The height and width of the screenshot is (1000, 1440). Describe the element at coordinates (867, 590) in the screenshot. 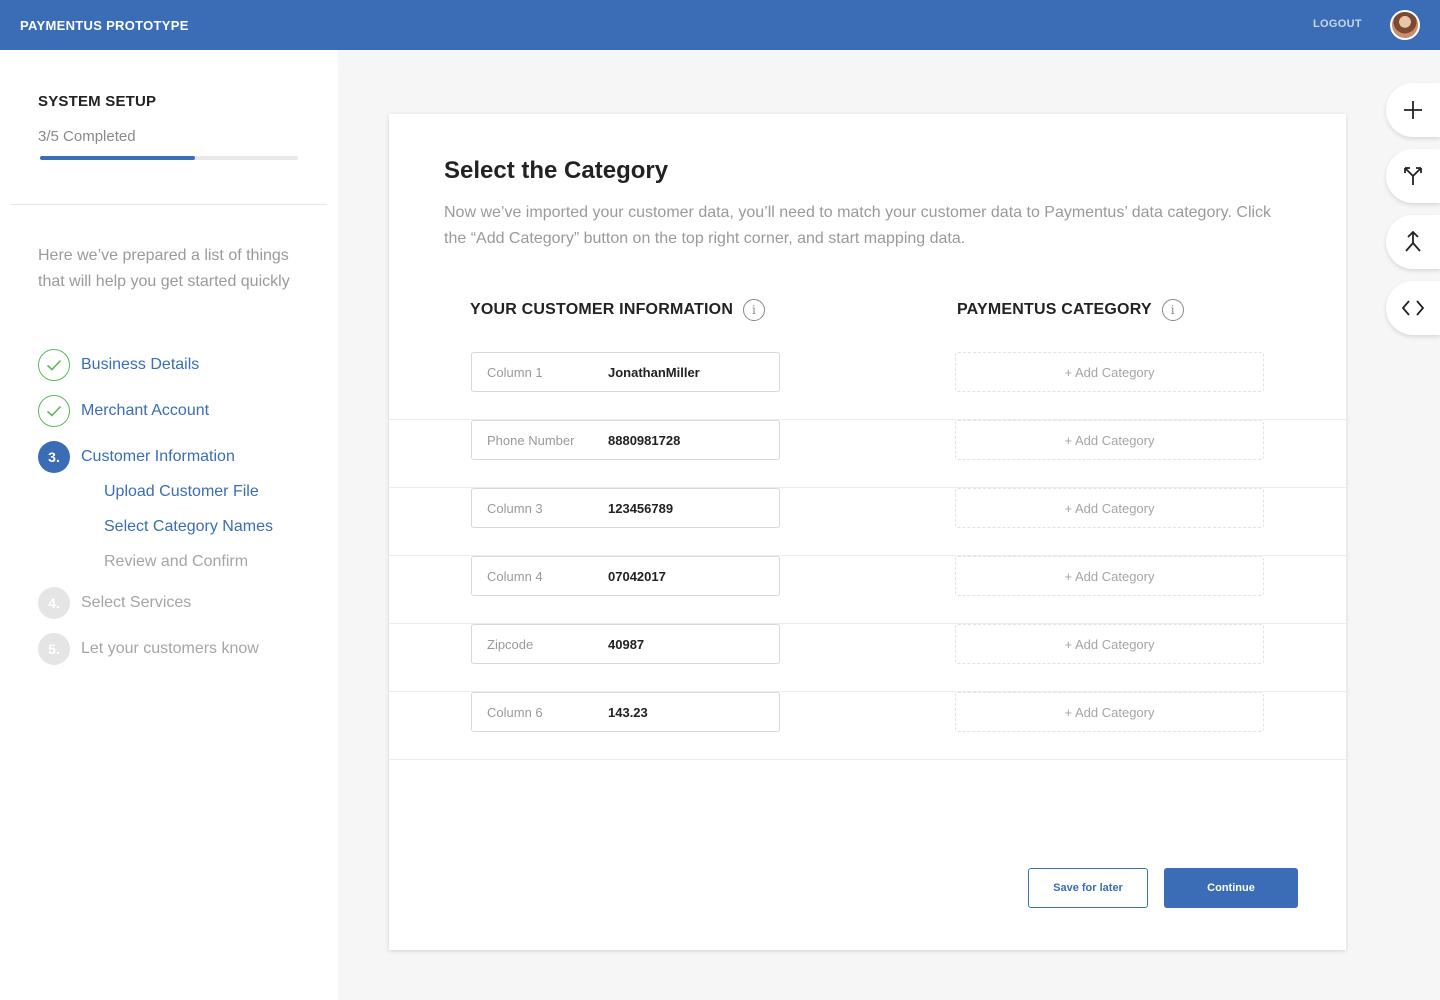

I see `table-row: Column 4 07042017 + Add Category` at that location.